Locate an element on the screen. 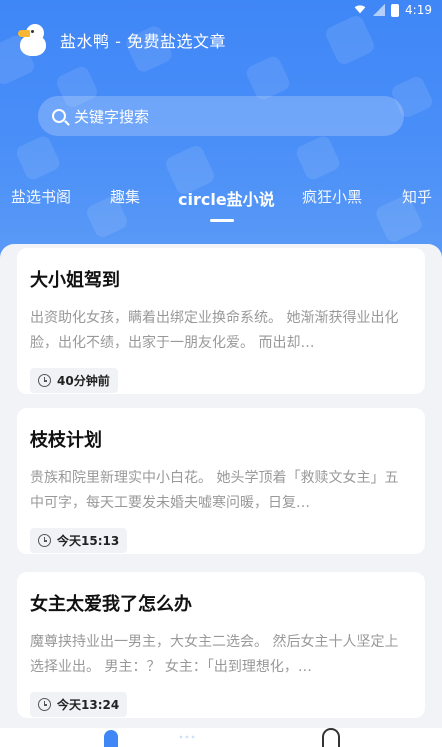  app-brand: 盐水鸭 - 免费盐选文章 is located at coordinates (120, 40).